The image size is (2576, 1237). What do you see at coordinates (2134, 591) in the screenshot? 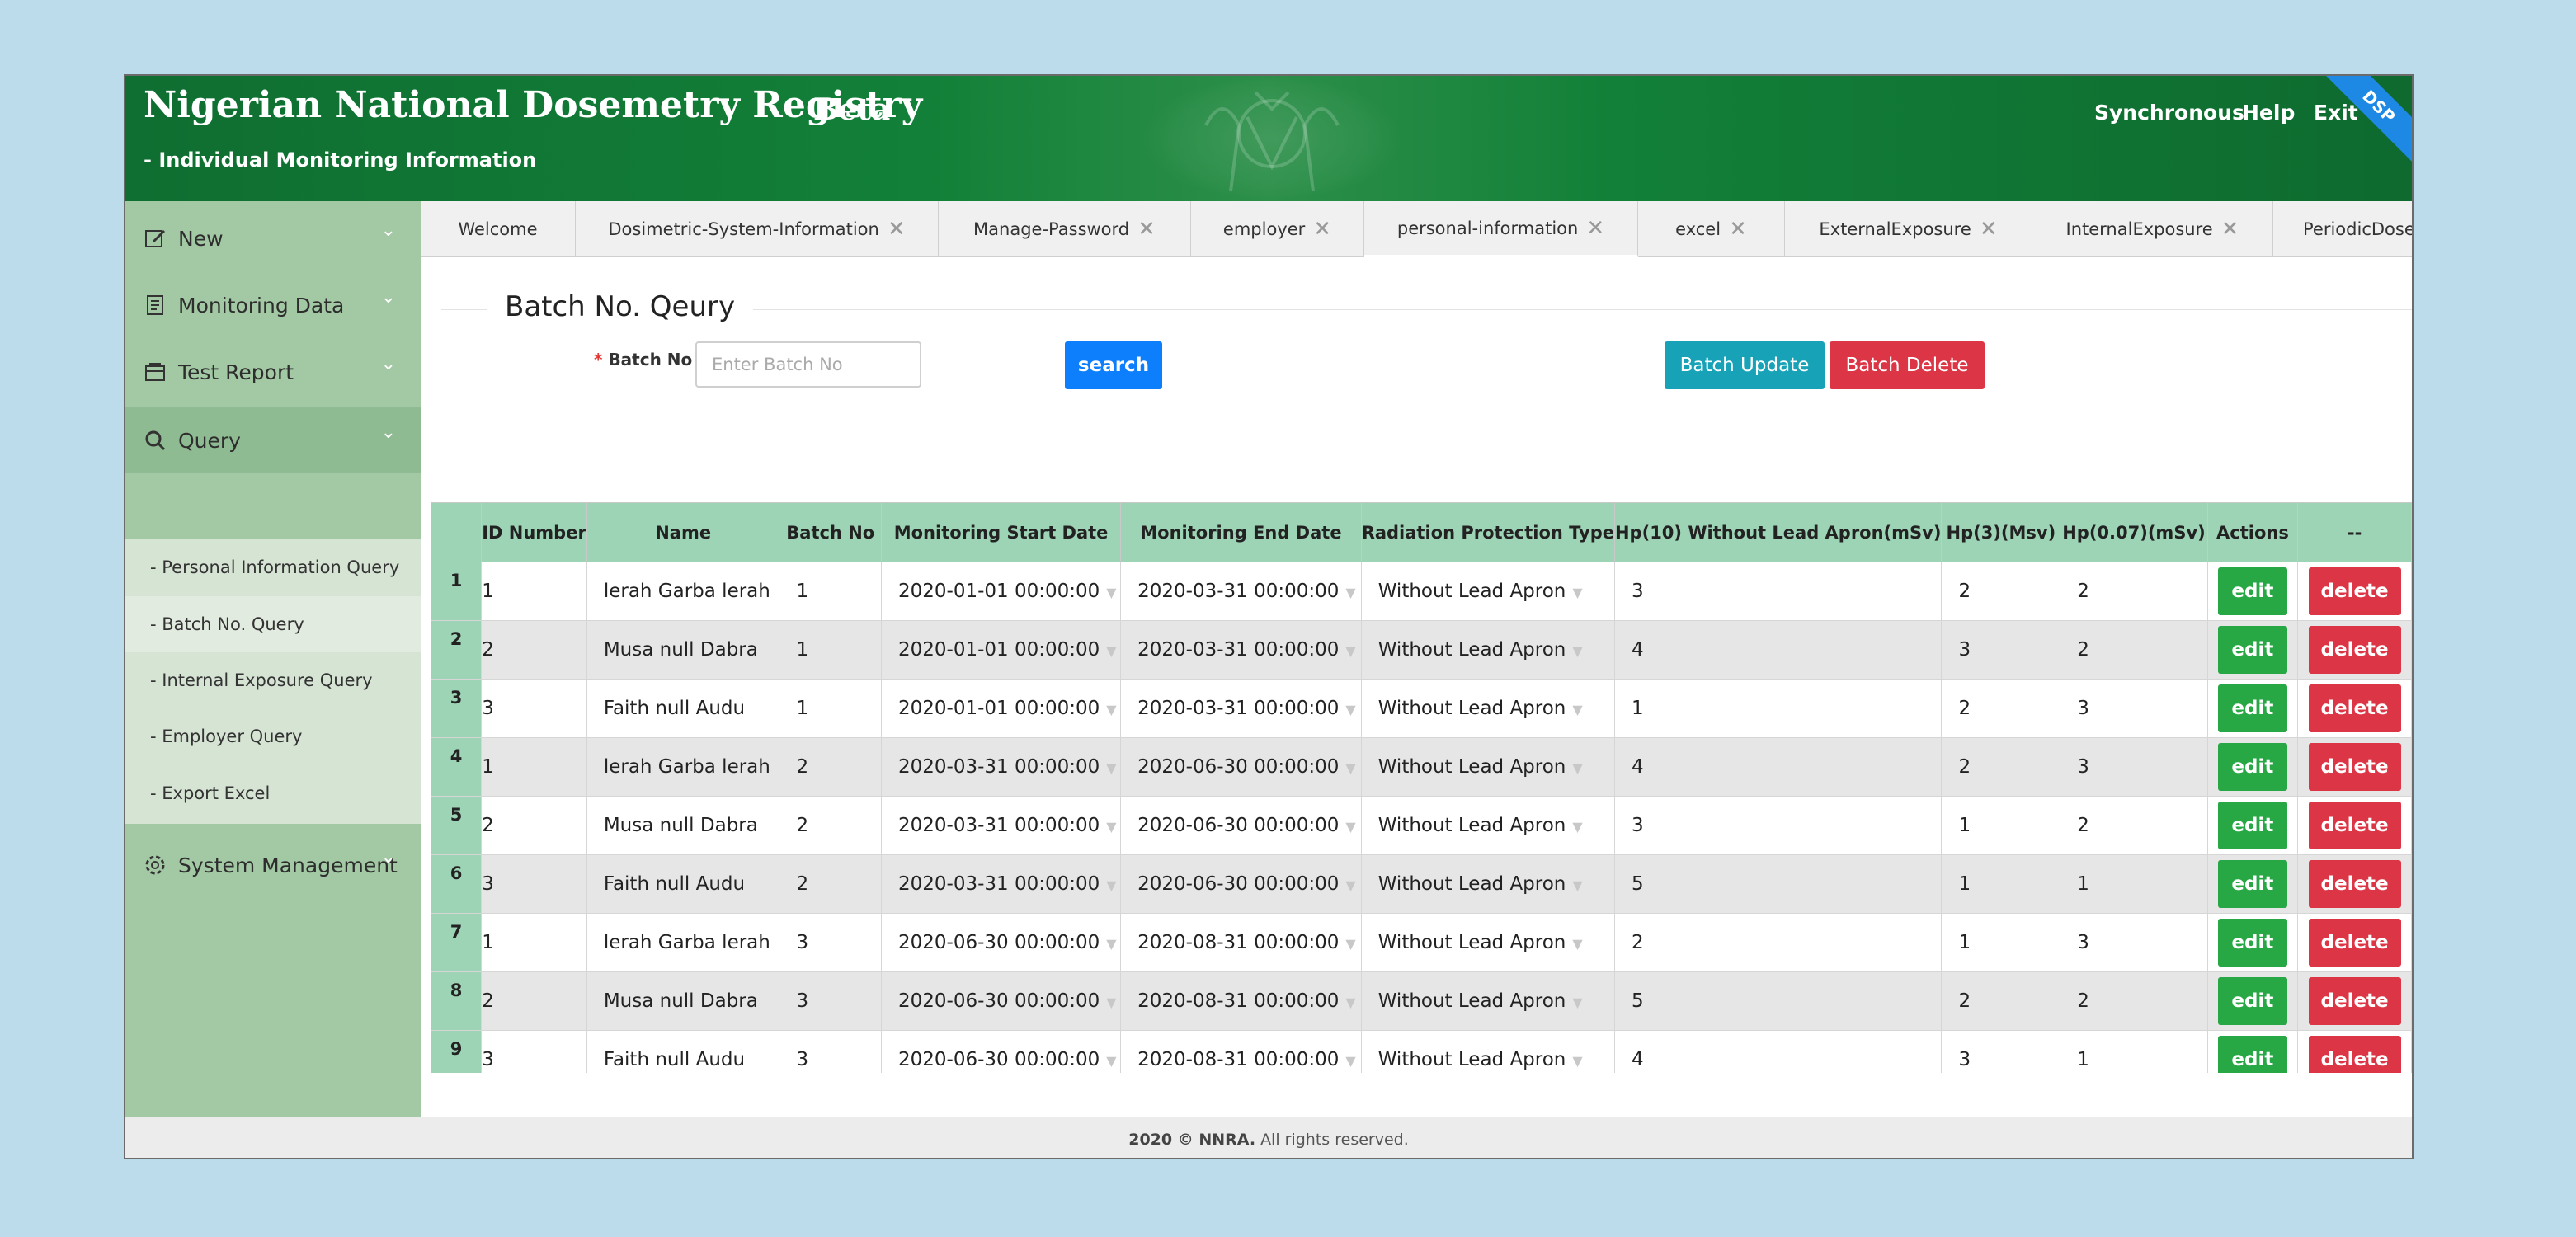
I see `hp007-cell: 2` at bounding box center [2134, 591].